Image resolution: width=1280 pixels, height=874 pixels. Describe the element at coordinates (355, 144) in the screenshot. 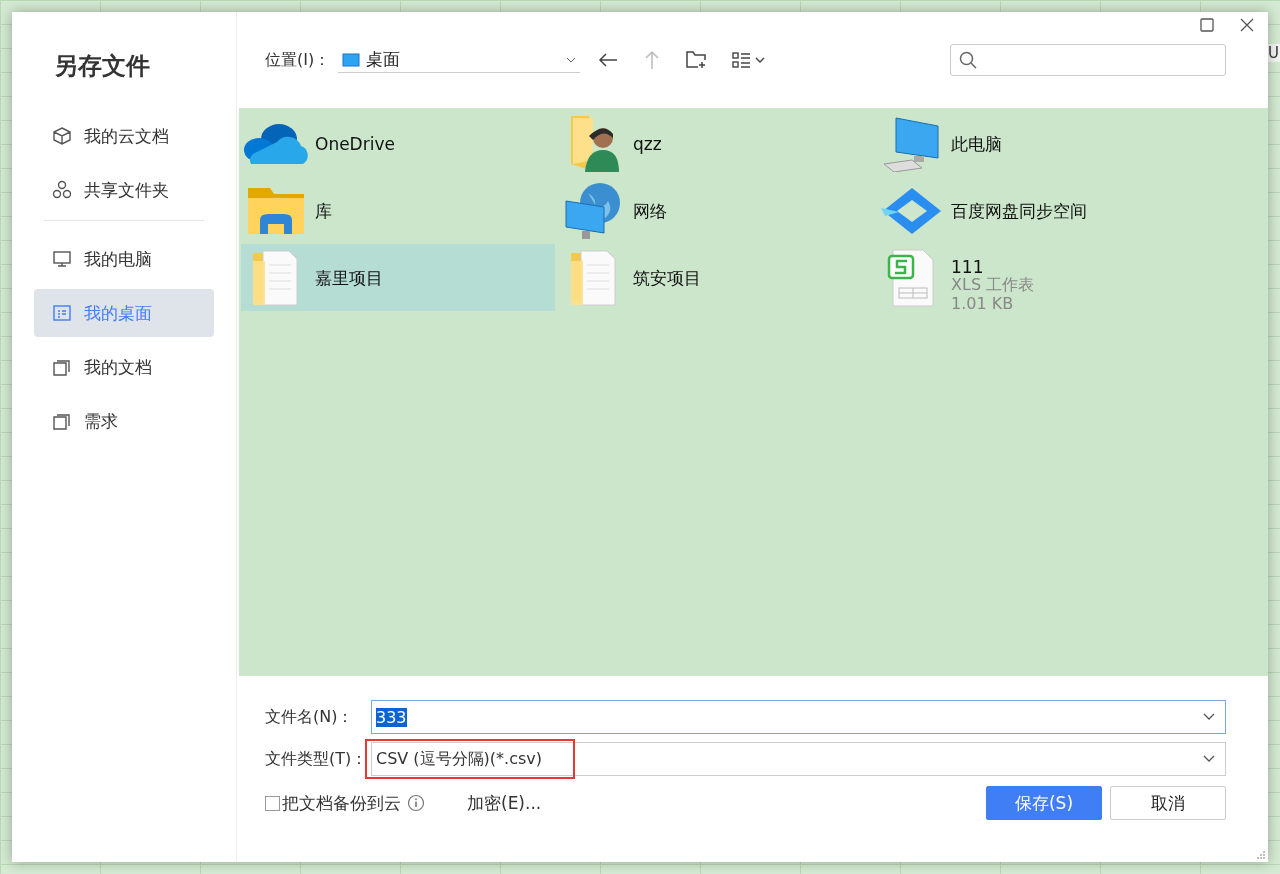

I see `file-name: OneDrive` at that location.